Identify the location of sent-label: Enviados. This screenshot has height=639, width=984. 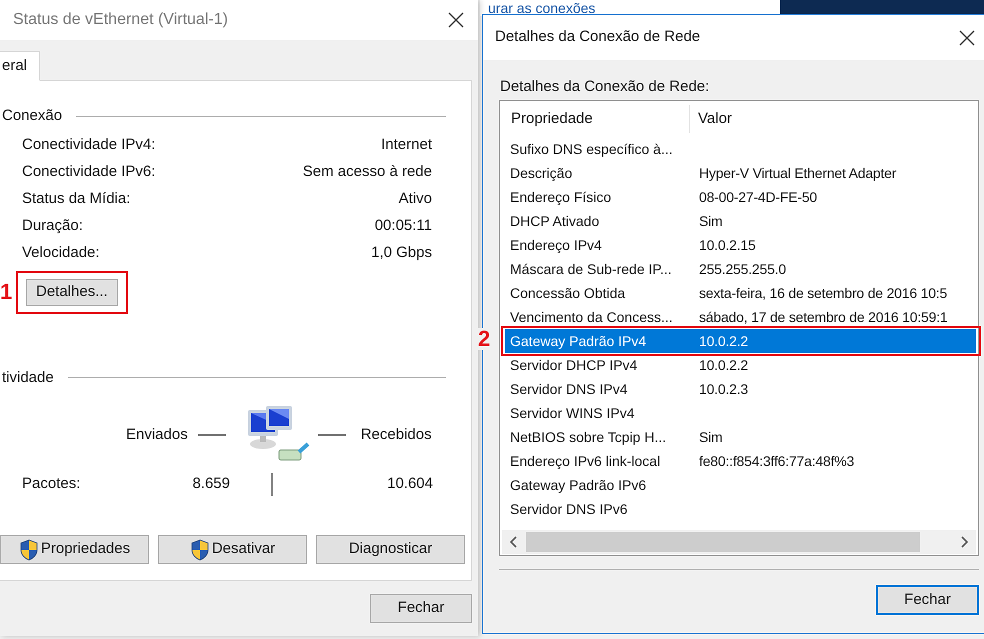
(157, 434).